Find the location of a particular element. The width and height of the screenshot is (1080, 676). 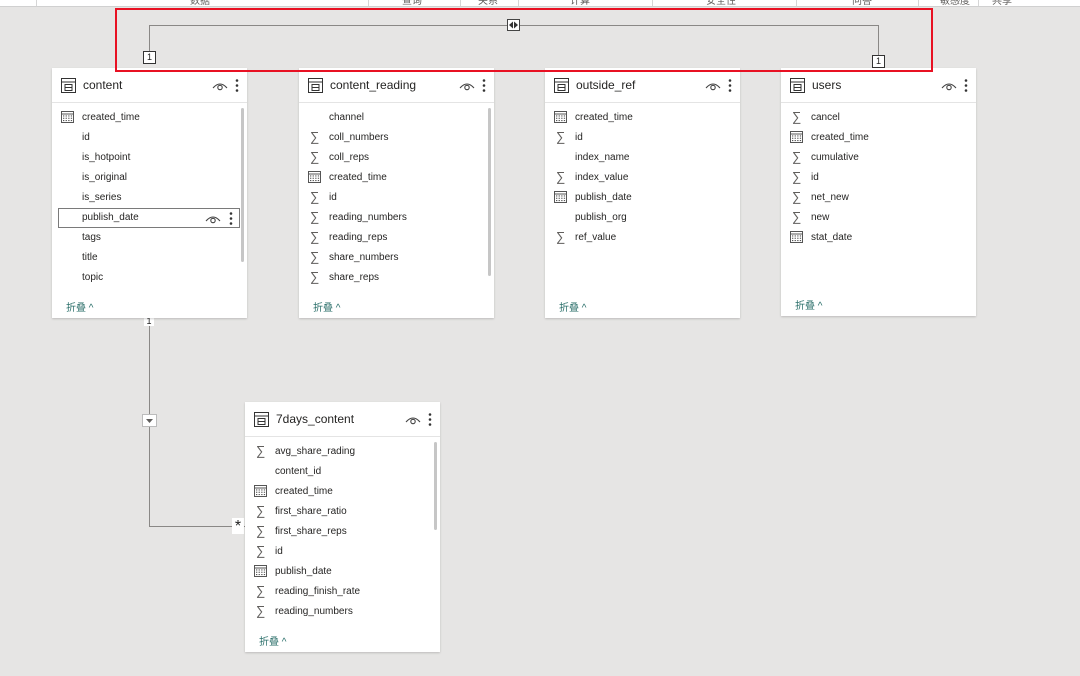

ribbon-item: 敏感度 is located at coordinates (955, 3).